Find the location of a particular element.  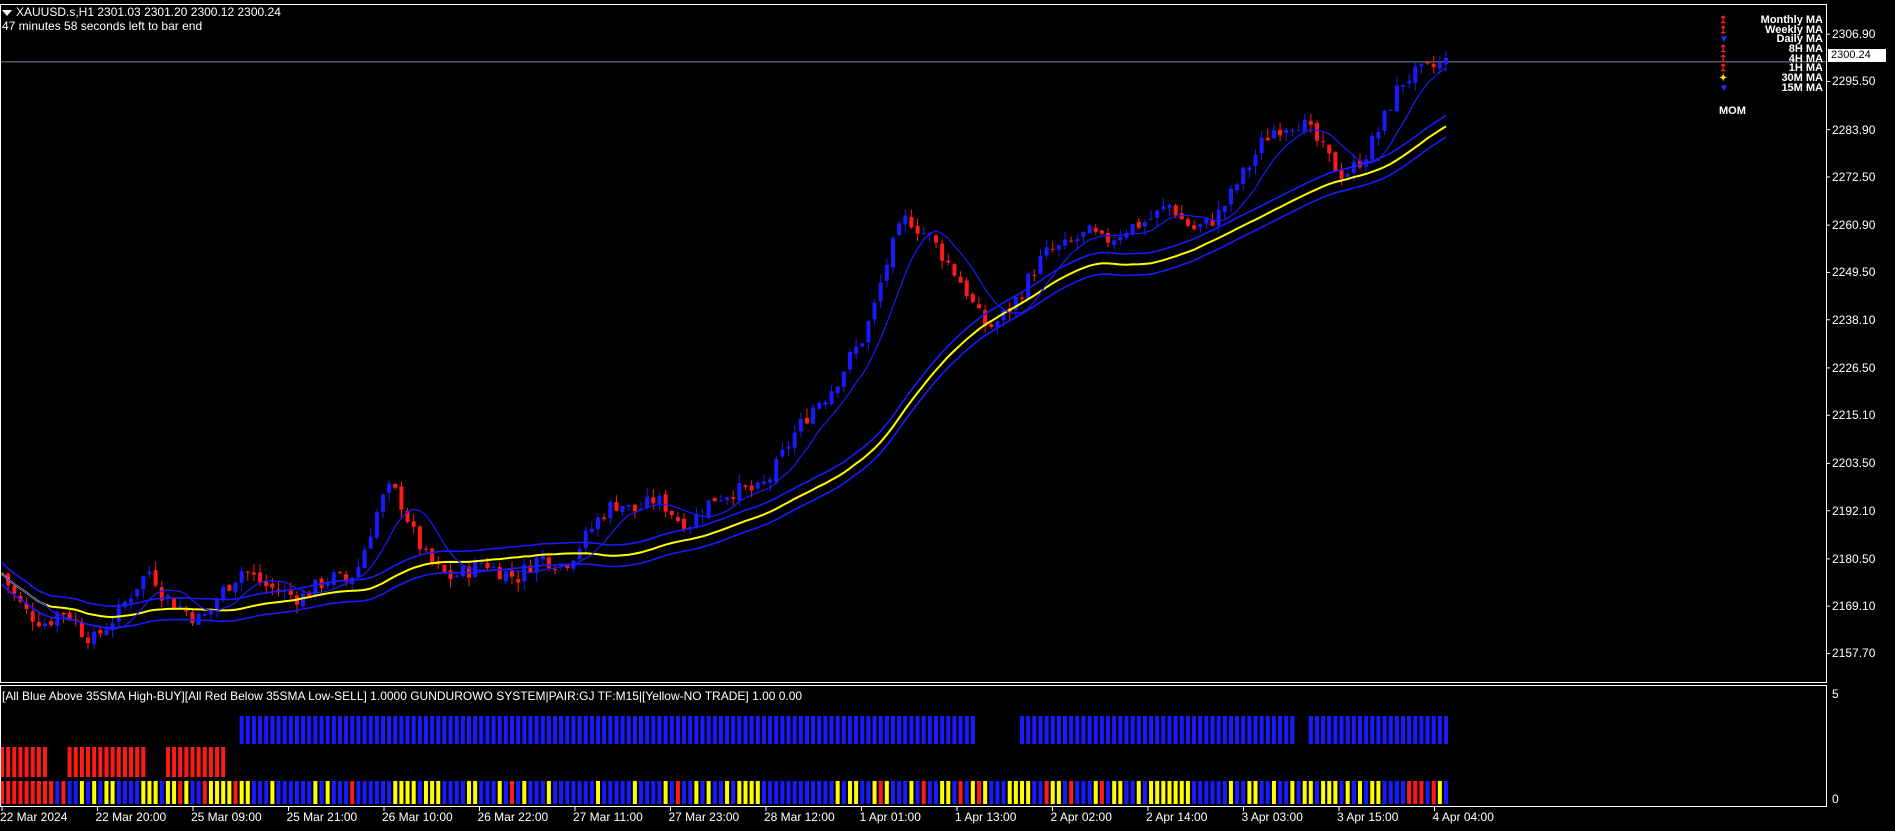

ma-arrow-icon: ▼ is located at coordinates (1724, 88).